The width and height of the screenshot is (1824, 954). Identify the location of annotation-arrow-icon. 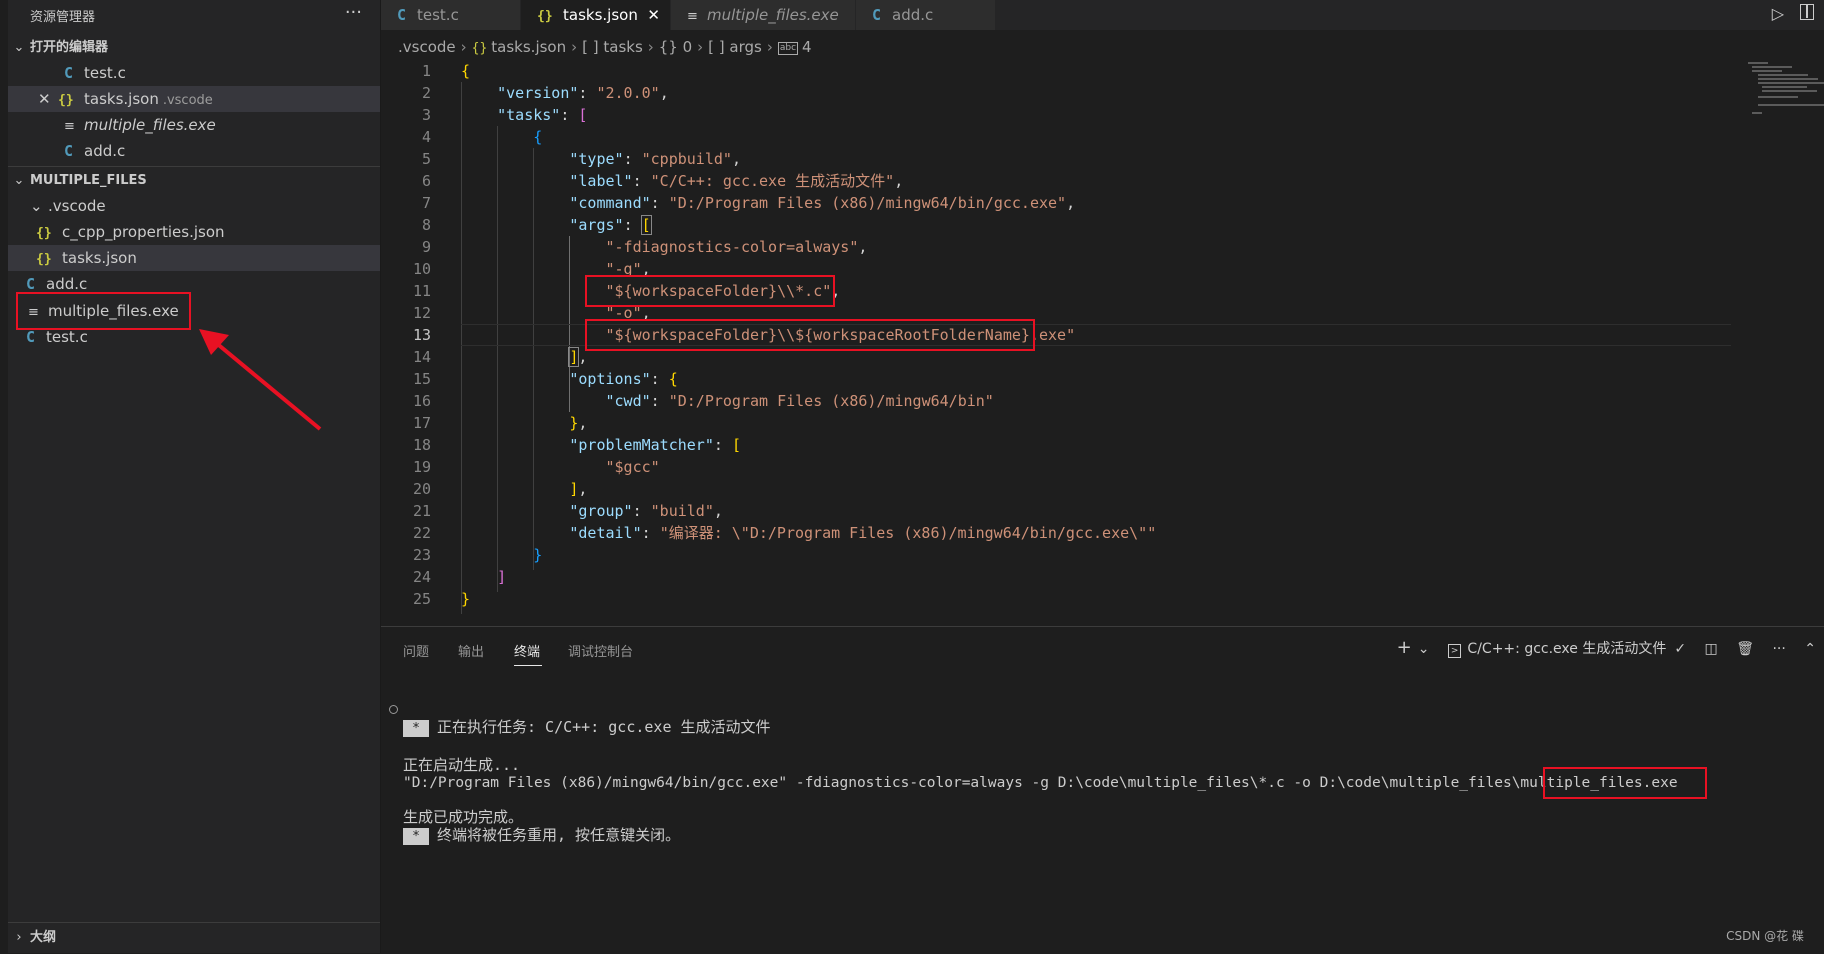
(260, 380).